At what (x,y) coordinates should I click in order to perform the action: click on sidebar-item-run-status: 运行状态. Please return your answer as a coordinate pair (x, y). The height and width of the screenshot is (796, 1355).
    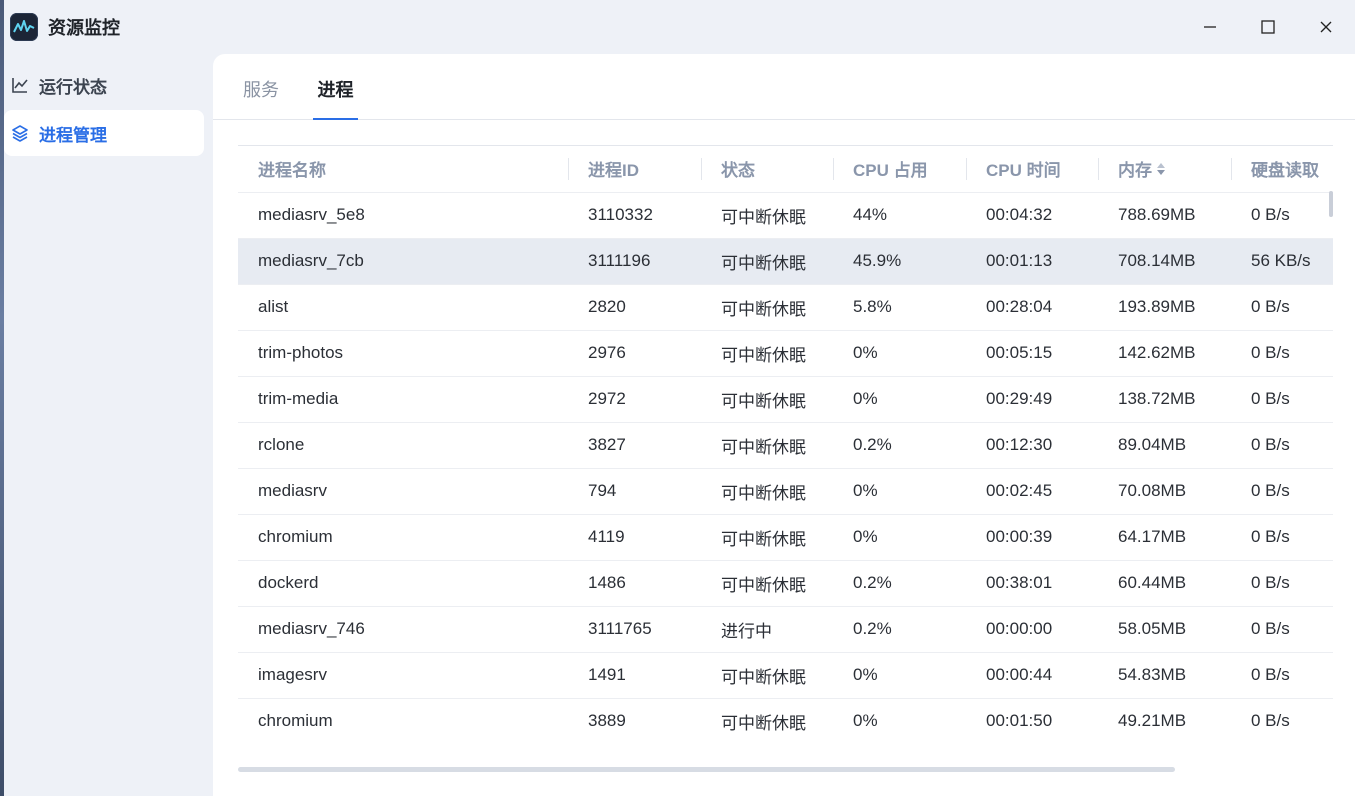
    Looking at the image, I should click on (104, 85).